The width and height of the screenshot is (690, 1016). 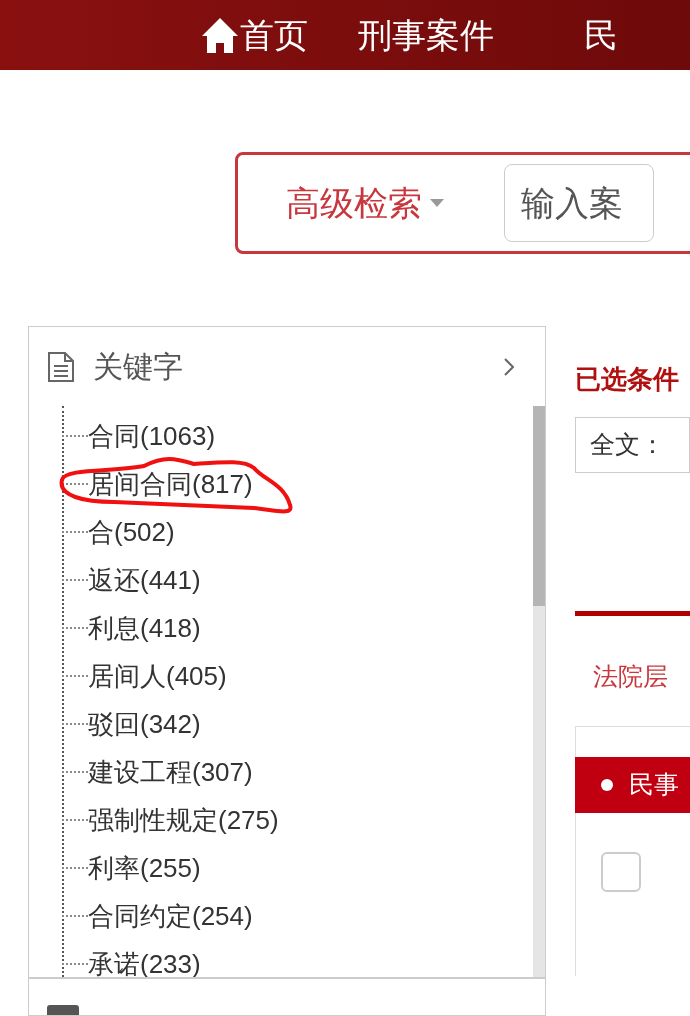 I want to click on section-title: 已选条件, so click(x=627, y=379).